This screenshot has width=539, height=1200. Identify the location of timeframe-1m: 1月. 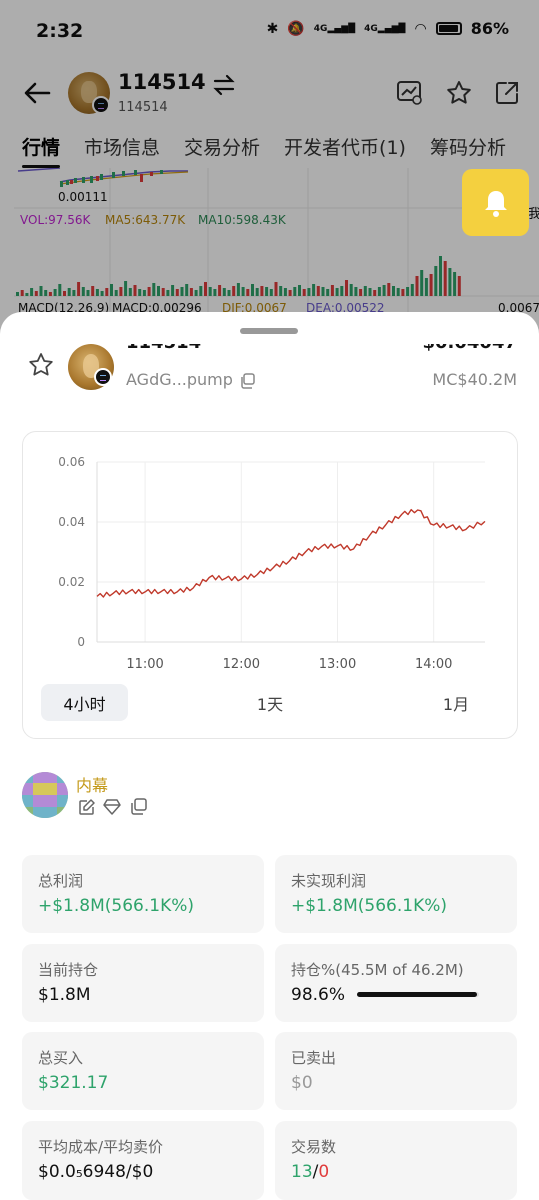
(456, 702).